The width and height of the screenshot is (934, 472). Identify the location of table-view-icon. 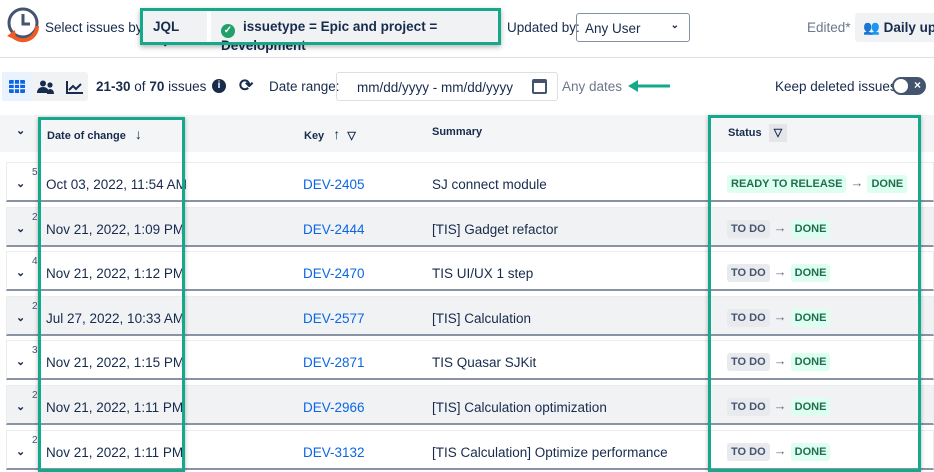
(16, 86).